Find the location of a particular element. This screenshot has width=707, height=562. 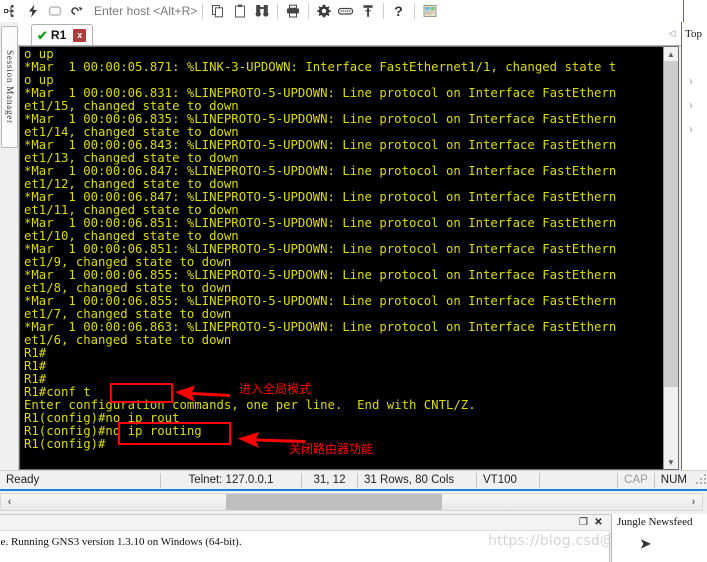

reconnect-icon is located at coordinates (55, 11).